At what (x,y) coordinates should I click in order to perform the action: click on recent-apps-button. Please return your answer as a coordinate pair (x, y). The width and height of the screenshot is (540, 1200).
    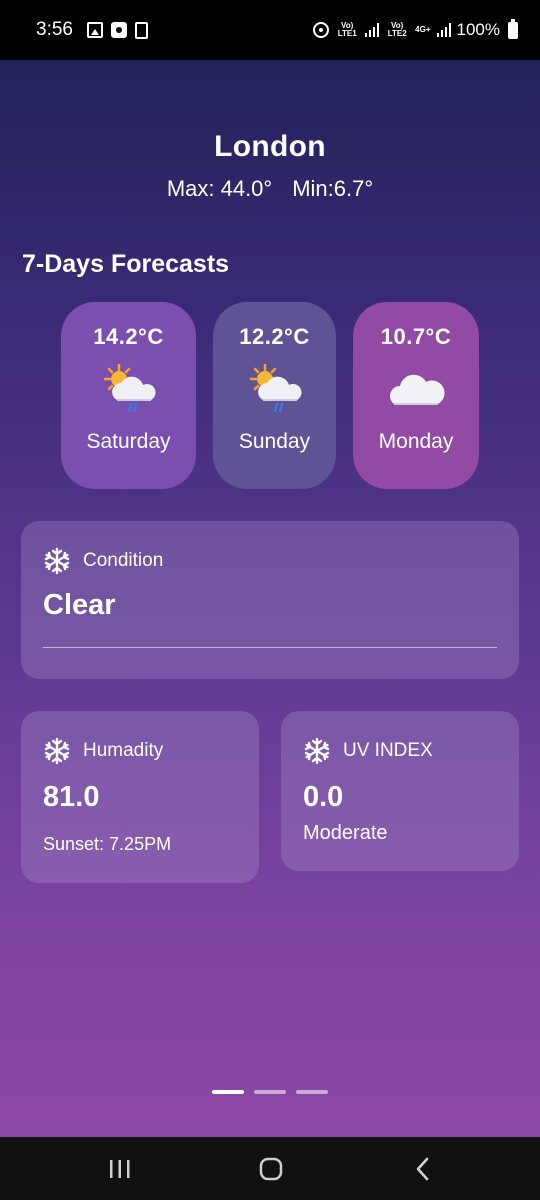
    Looking at the image, I should click on (120, 1168).